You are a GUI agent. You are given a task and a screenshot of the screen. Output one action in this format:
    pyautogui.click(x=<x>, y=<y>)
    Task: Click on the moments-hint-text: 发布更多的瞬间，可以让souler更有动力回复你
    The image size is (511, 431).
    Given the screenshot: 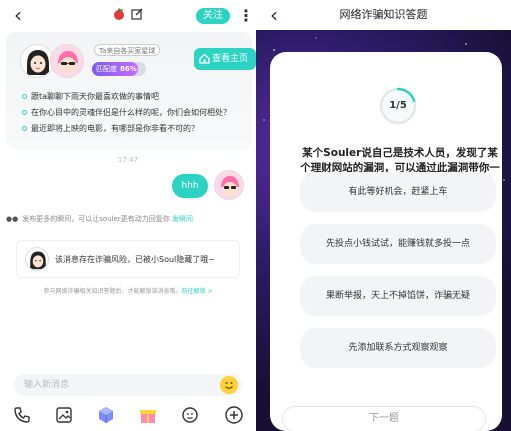 What is the action you would take?
    pyautogui.click(x=96, y=219)
    